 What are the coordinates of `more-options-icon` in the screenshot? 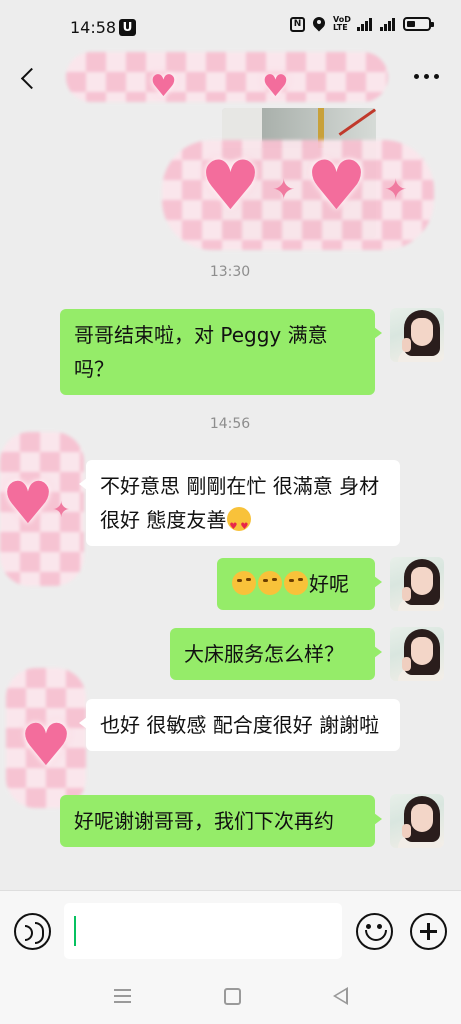 It's located at (426, 76).